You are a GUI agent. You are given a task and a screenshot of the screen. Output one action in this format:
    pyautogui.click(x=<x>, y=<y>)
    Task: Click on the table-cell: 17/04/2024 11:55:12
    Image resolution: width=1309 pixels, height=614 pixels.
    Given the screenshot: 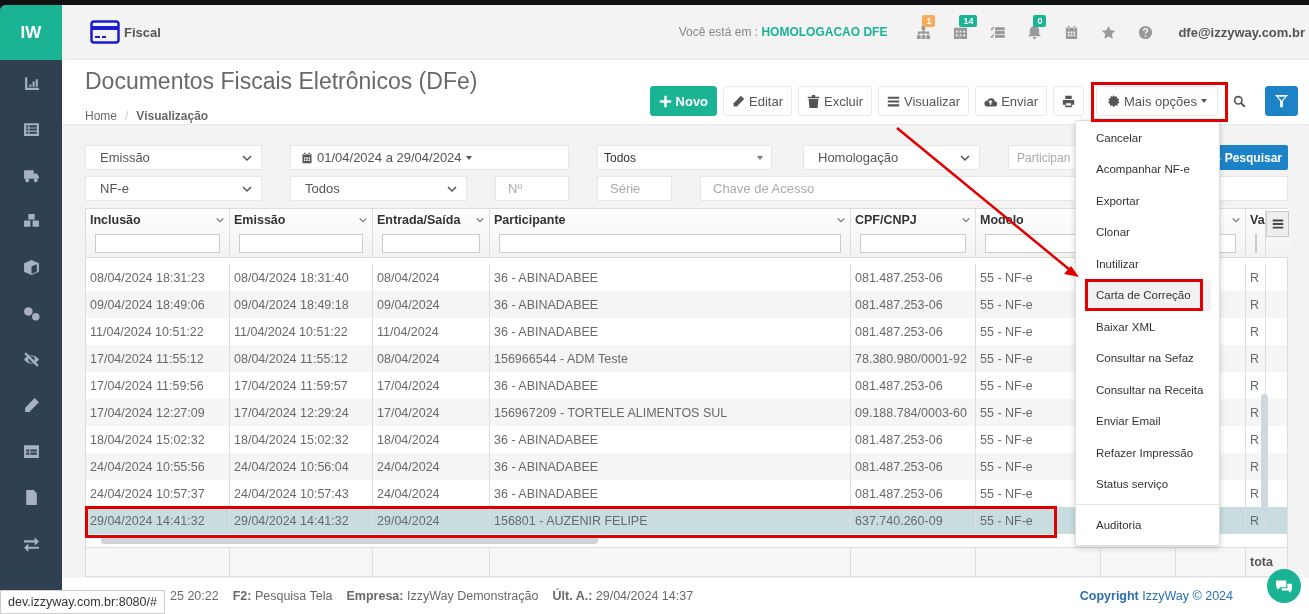 What is the action you would take?
    pyautogui.click(x=147, y=358)
    